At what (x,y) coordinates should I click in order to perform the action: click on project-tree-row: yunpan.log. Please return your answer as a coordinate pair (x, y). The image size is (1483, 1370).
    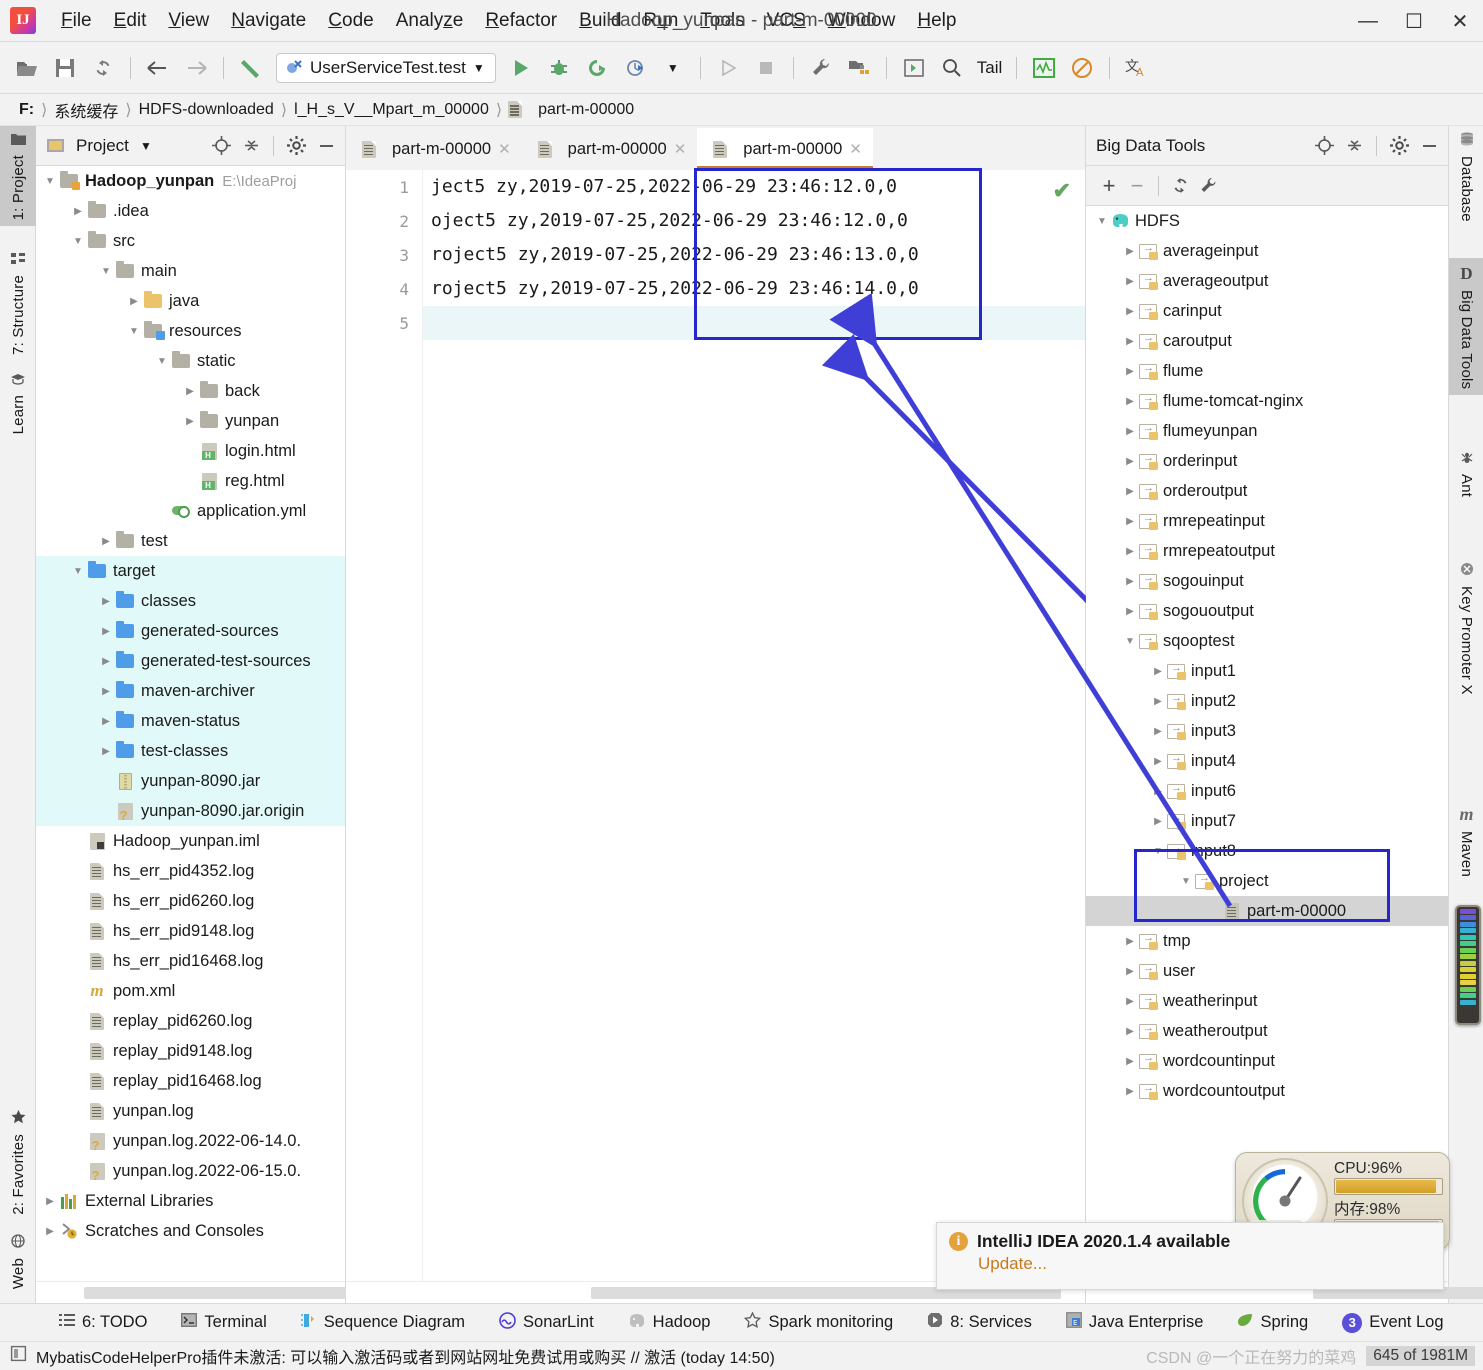
    Looking at the image, I should click on (190, 1111).